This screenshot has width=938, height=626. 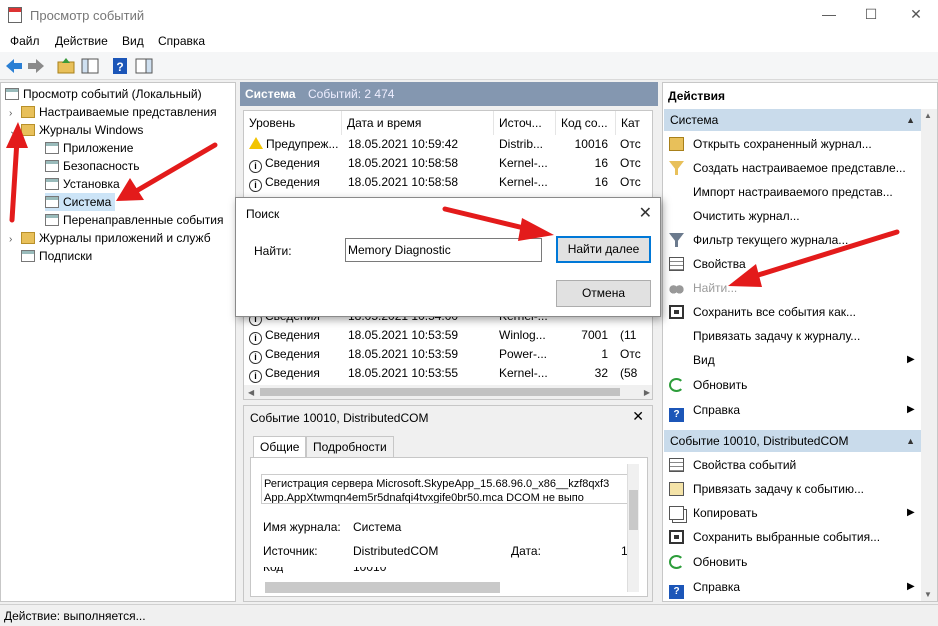 I want to click on detail-vscrollbar, so click(x=633, y=528).